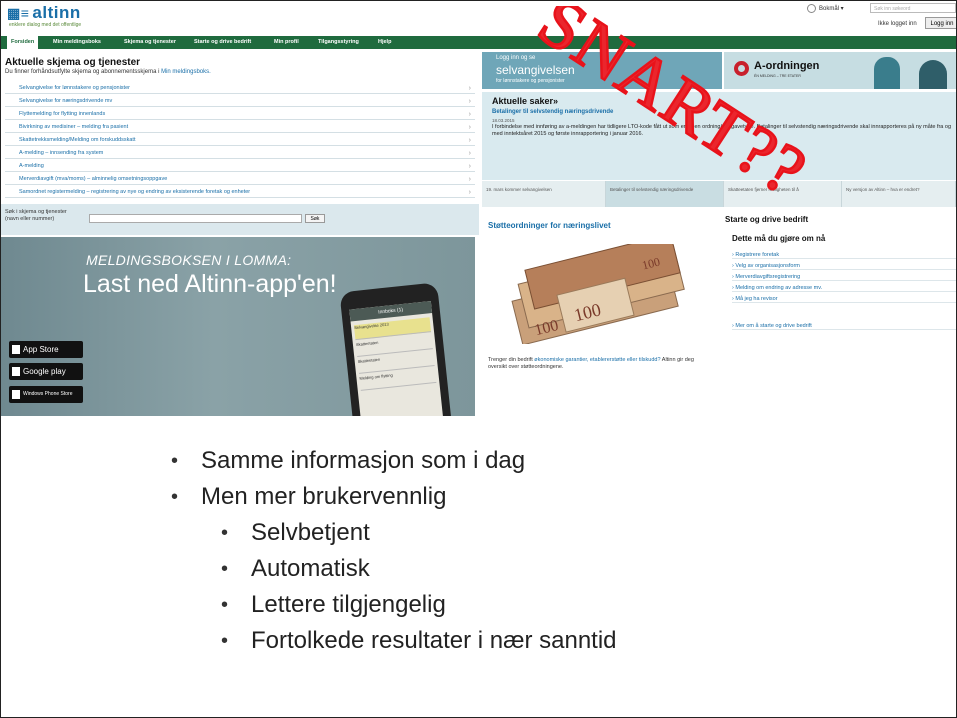  What do you see at coordinates (41, 349) in the screenshot?
I see `badge-label: App Store` at bounding box center [41, 349].